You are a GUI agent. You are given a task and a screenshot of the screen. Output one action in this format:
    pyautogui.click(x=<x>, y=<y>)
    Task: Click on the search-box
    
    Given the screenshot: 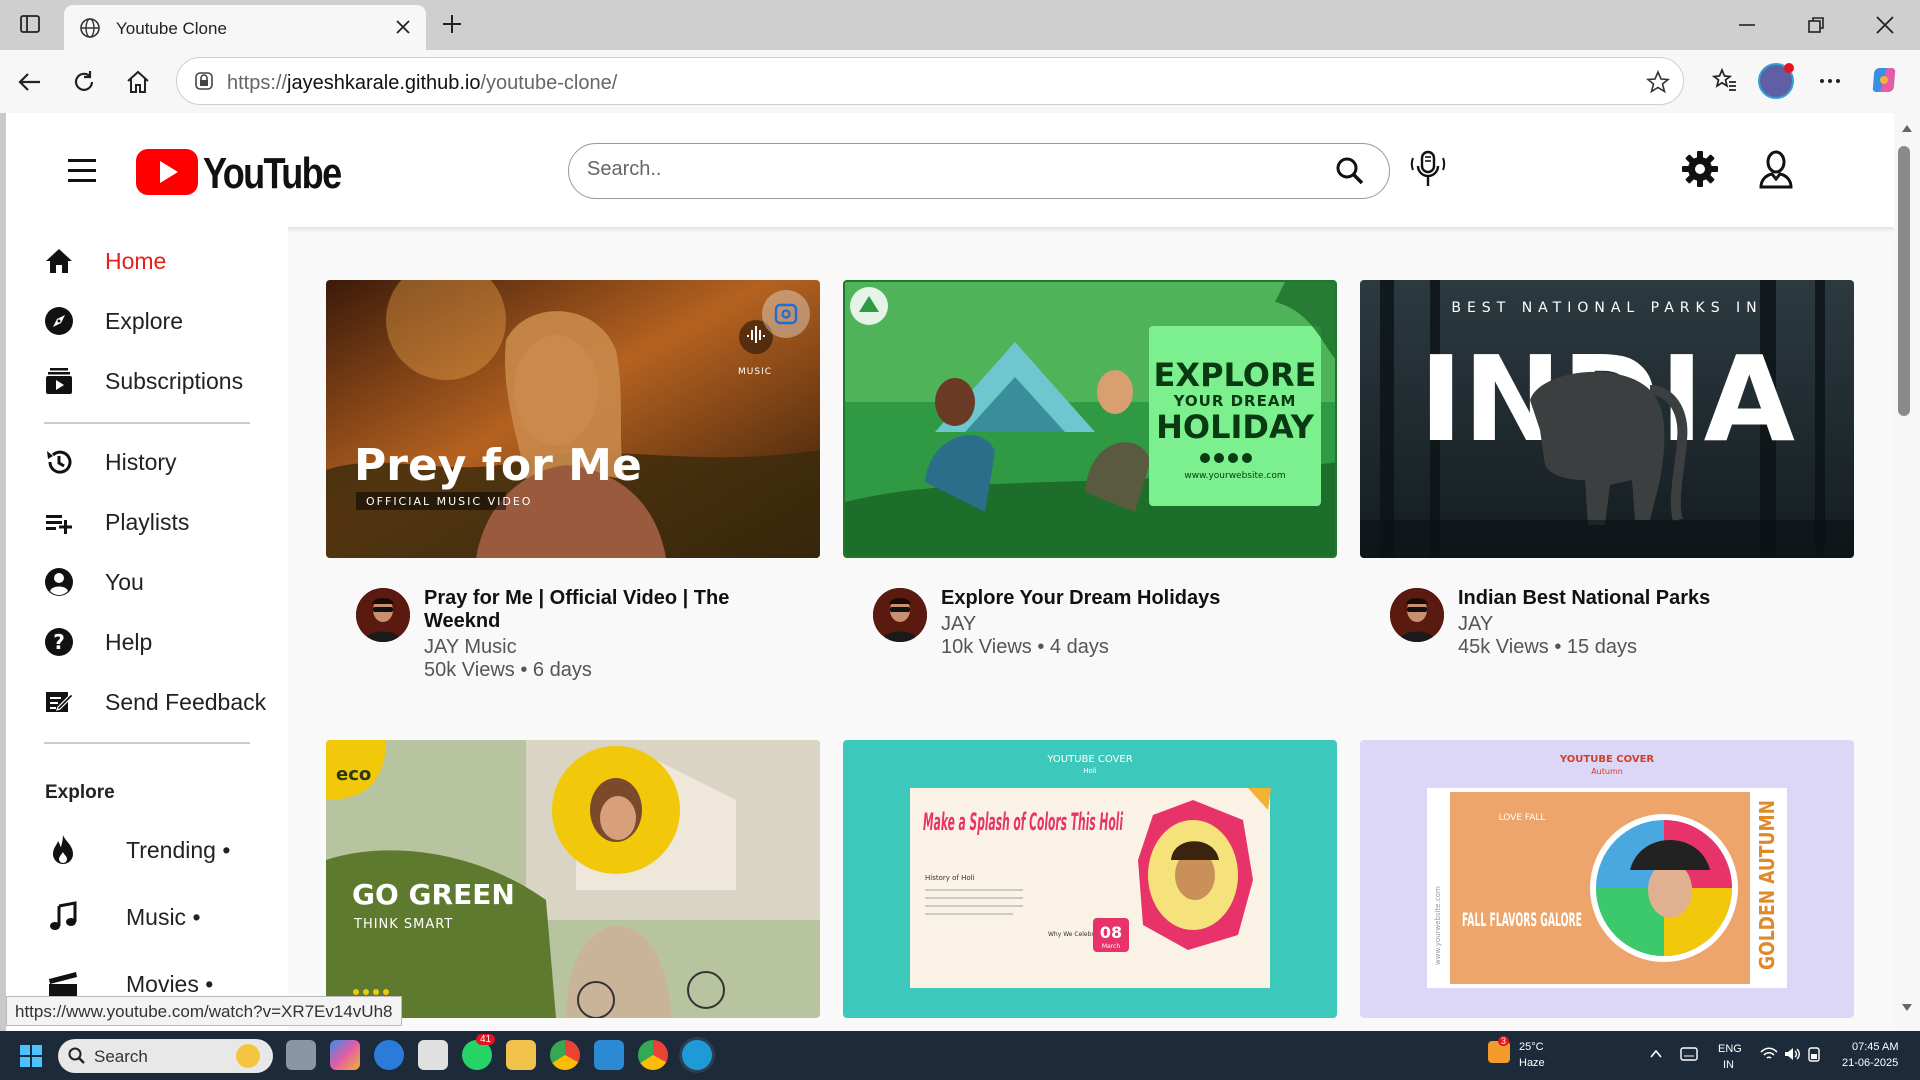 What is the action you would take?
    pyautogui.click(x=979, y=171)
    